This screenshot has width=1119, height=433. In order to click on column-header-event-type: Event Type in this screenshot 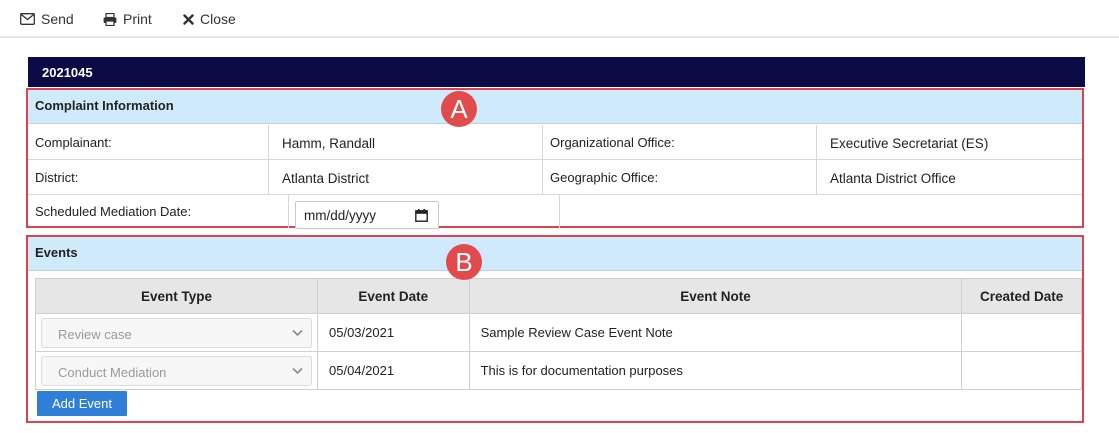, I will do `click(176, 296)`.